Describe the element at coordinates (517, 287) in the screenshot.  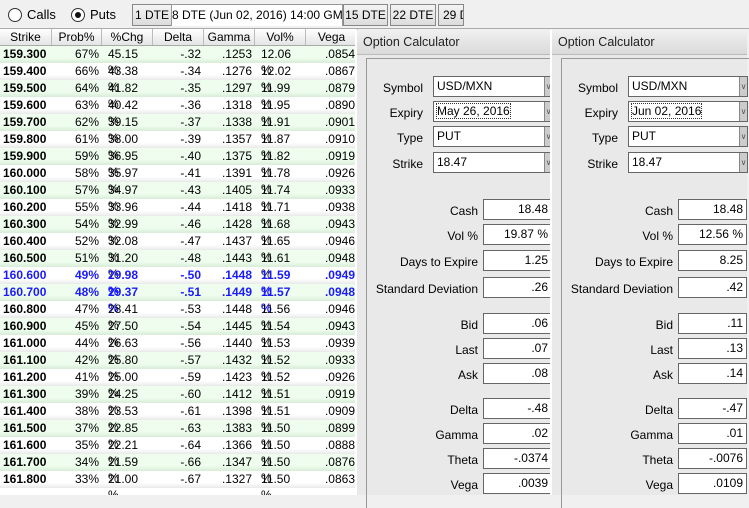
I see `standard-deviation-field: .26` at that location.